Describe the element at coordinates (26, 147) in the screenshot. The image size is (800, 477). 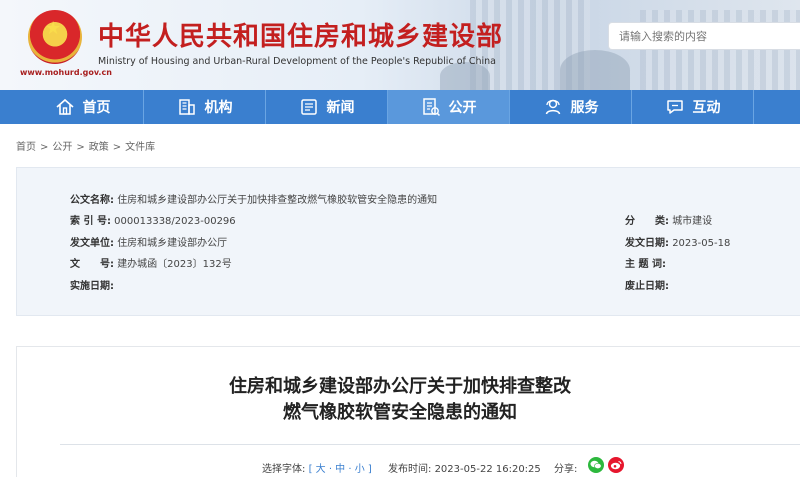
I see `breadcrumb-link-home: 首页` at that location.